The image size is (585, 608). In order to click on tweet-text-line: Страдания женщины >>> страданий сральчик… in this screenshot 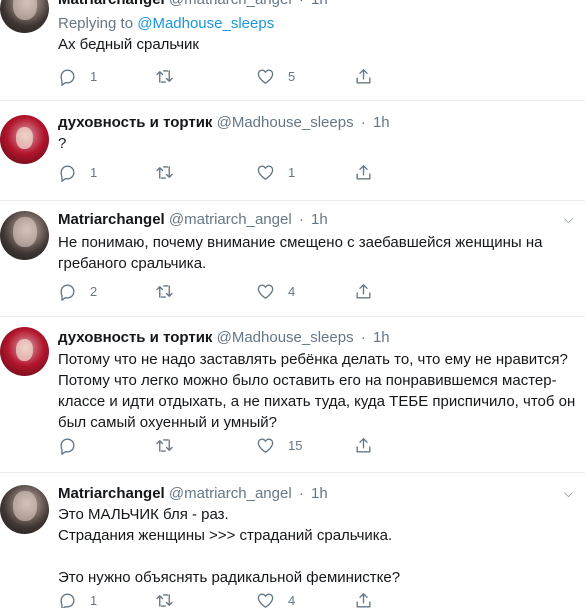, I will do `click(225, 535)`.